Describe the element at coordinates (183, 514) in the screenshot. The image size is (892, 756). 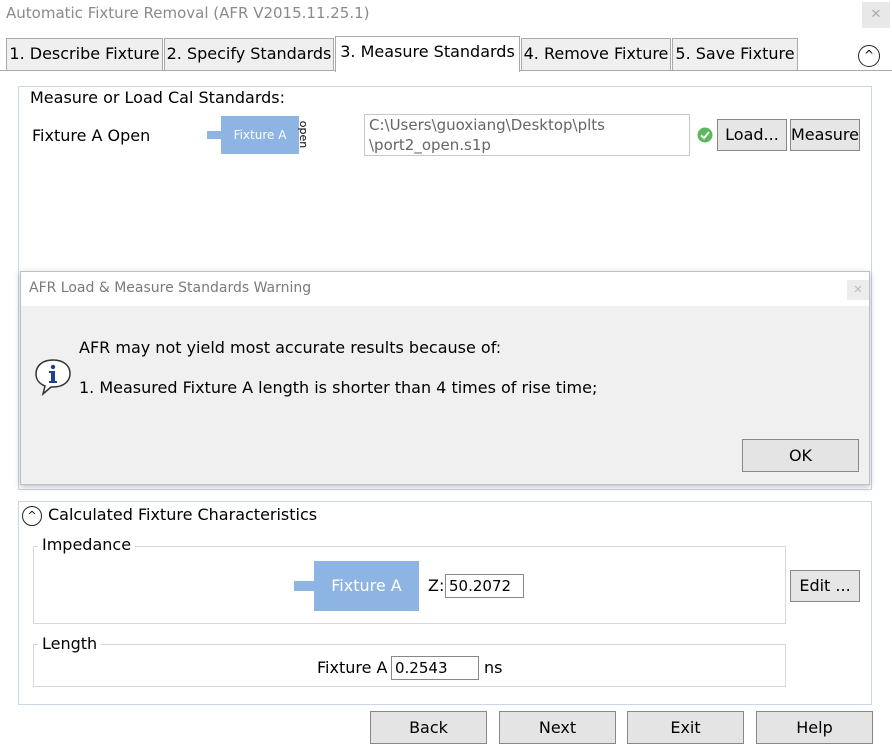
I see `calculated-section-heading: Calculated Fixture Characteristics` at that location.